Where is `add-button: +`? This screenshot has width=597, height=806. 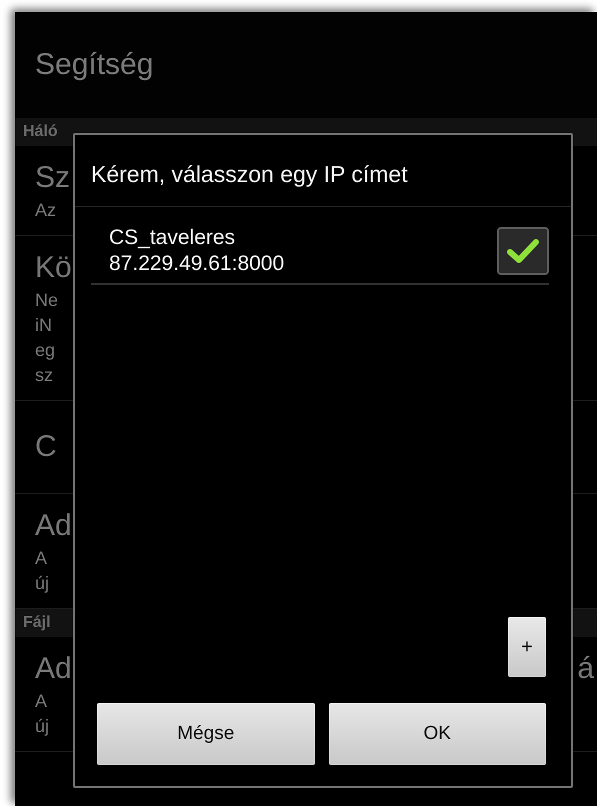
add-button: + is located at coordinates (527, 647).